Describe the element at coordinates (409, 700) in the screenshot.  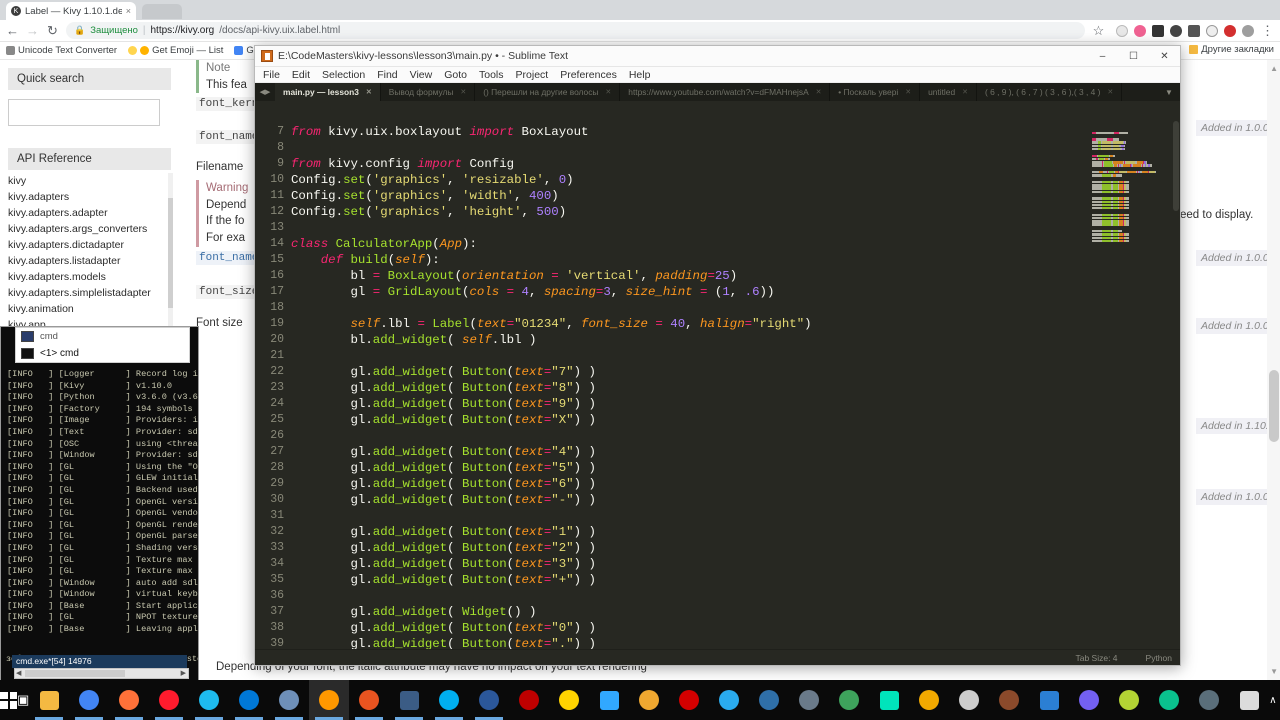
I see `taskbar-item-cmd-console` at that location.